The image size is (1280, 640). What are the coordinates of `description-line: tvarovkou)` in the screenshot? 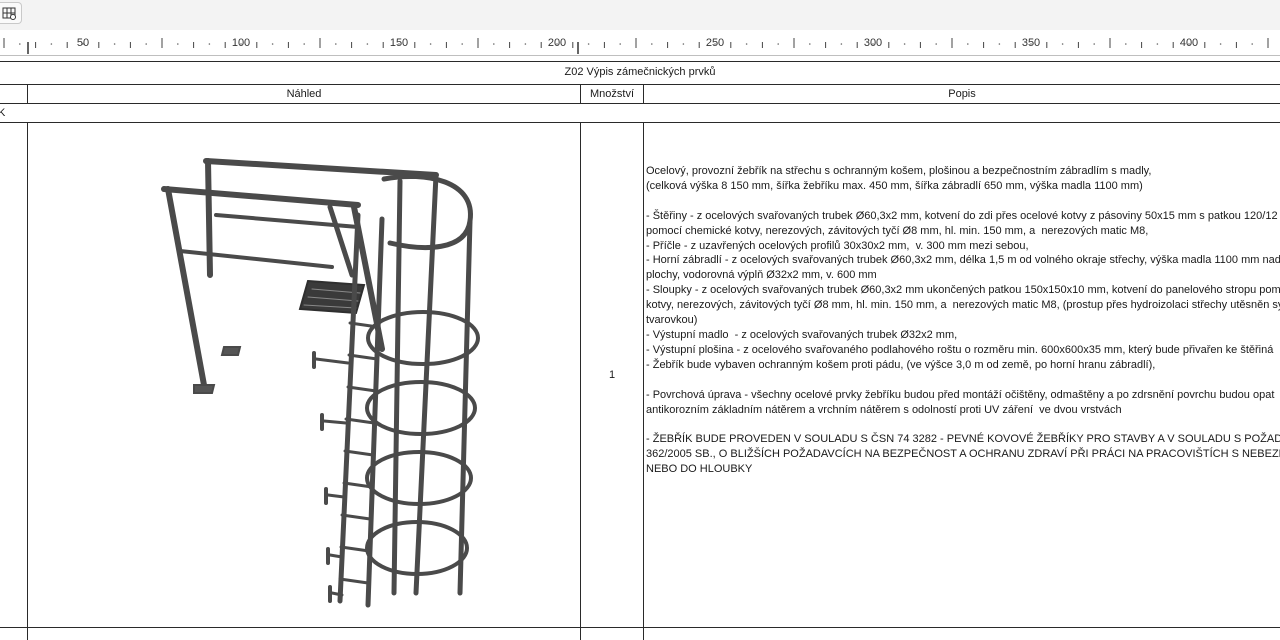 It's located at (672, 320).